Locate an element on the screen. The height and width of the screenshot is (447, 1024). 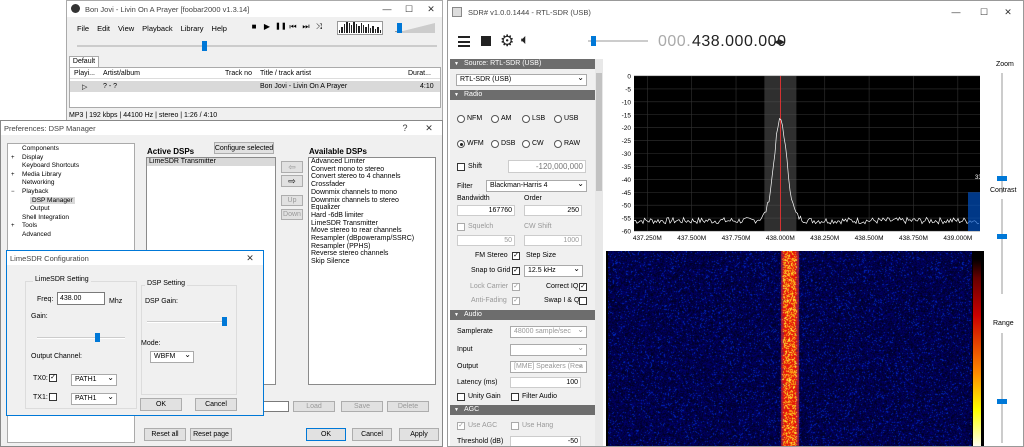
dsp-gain-slider is located at coordinates (187, 322).